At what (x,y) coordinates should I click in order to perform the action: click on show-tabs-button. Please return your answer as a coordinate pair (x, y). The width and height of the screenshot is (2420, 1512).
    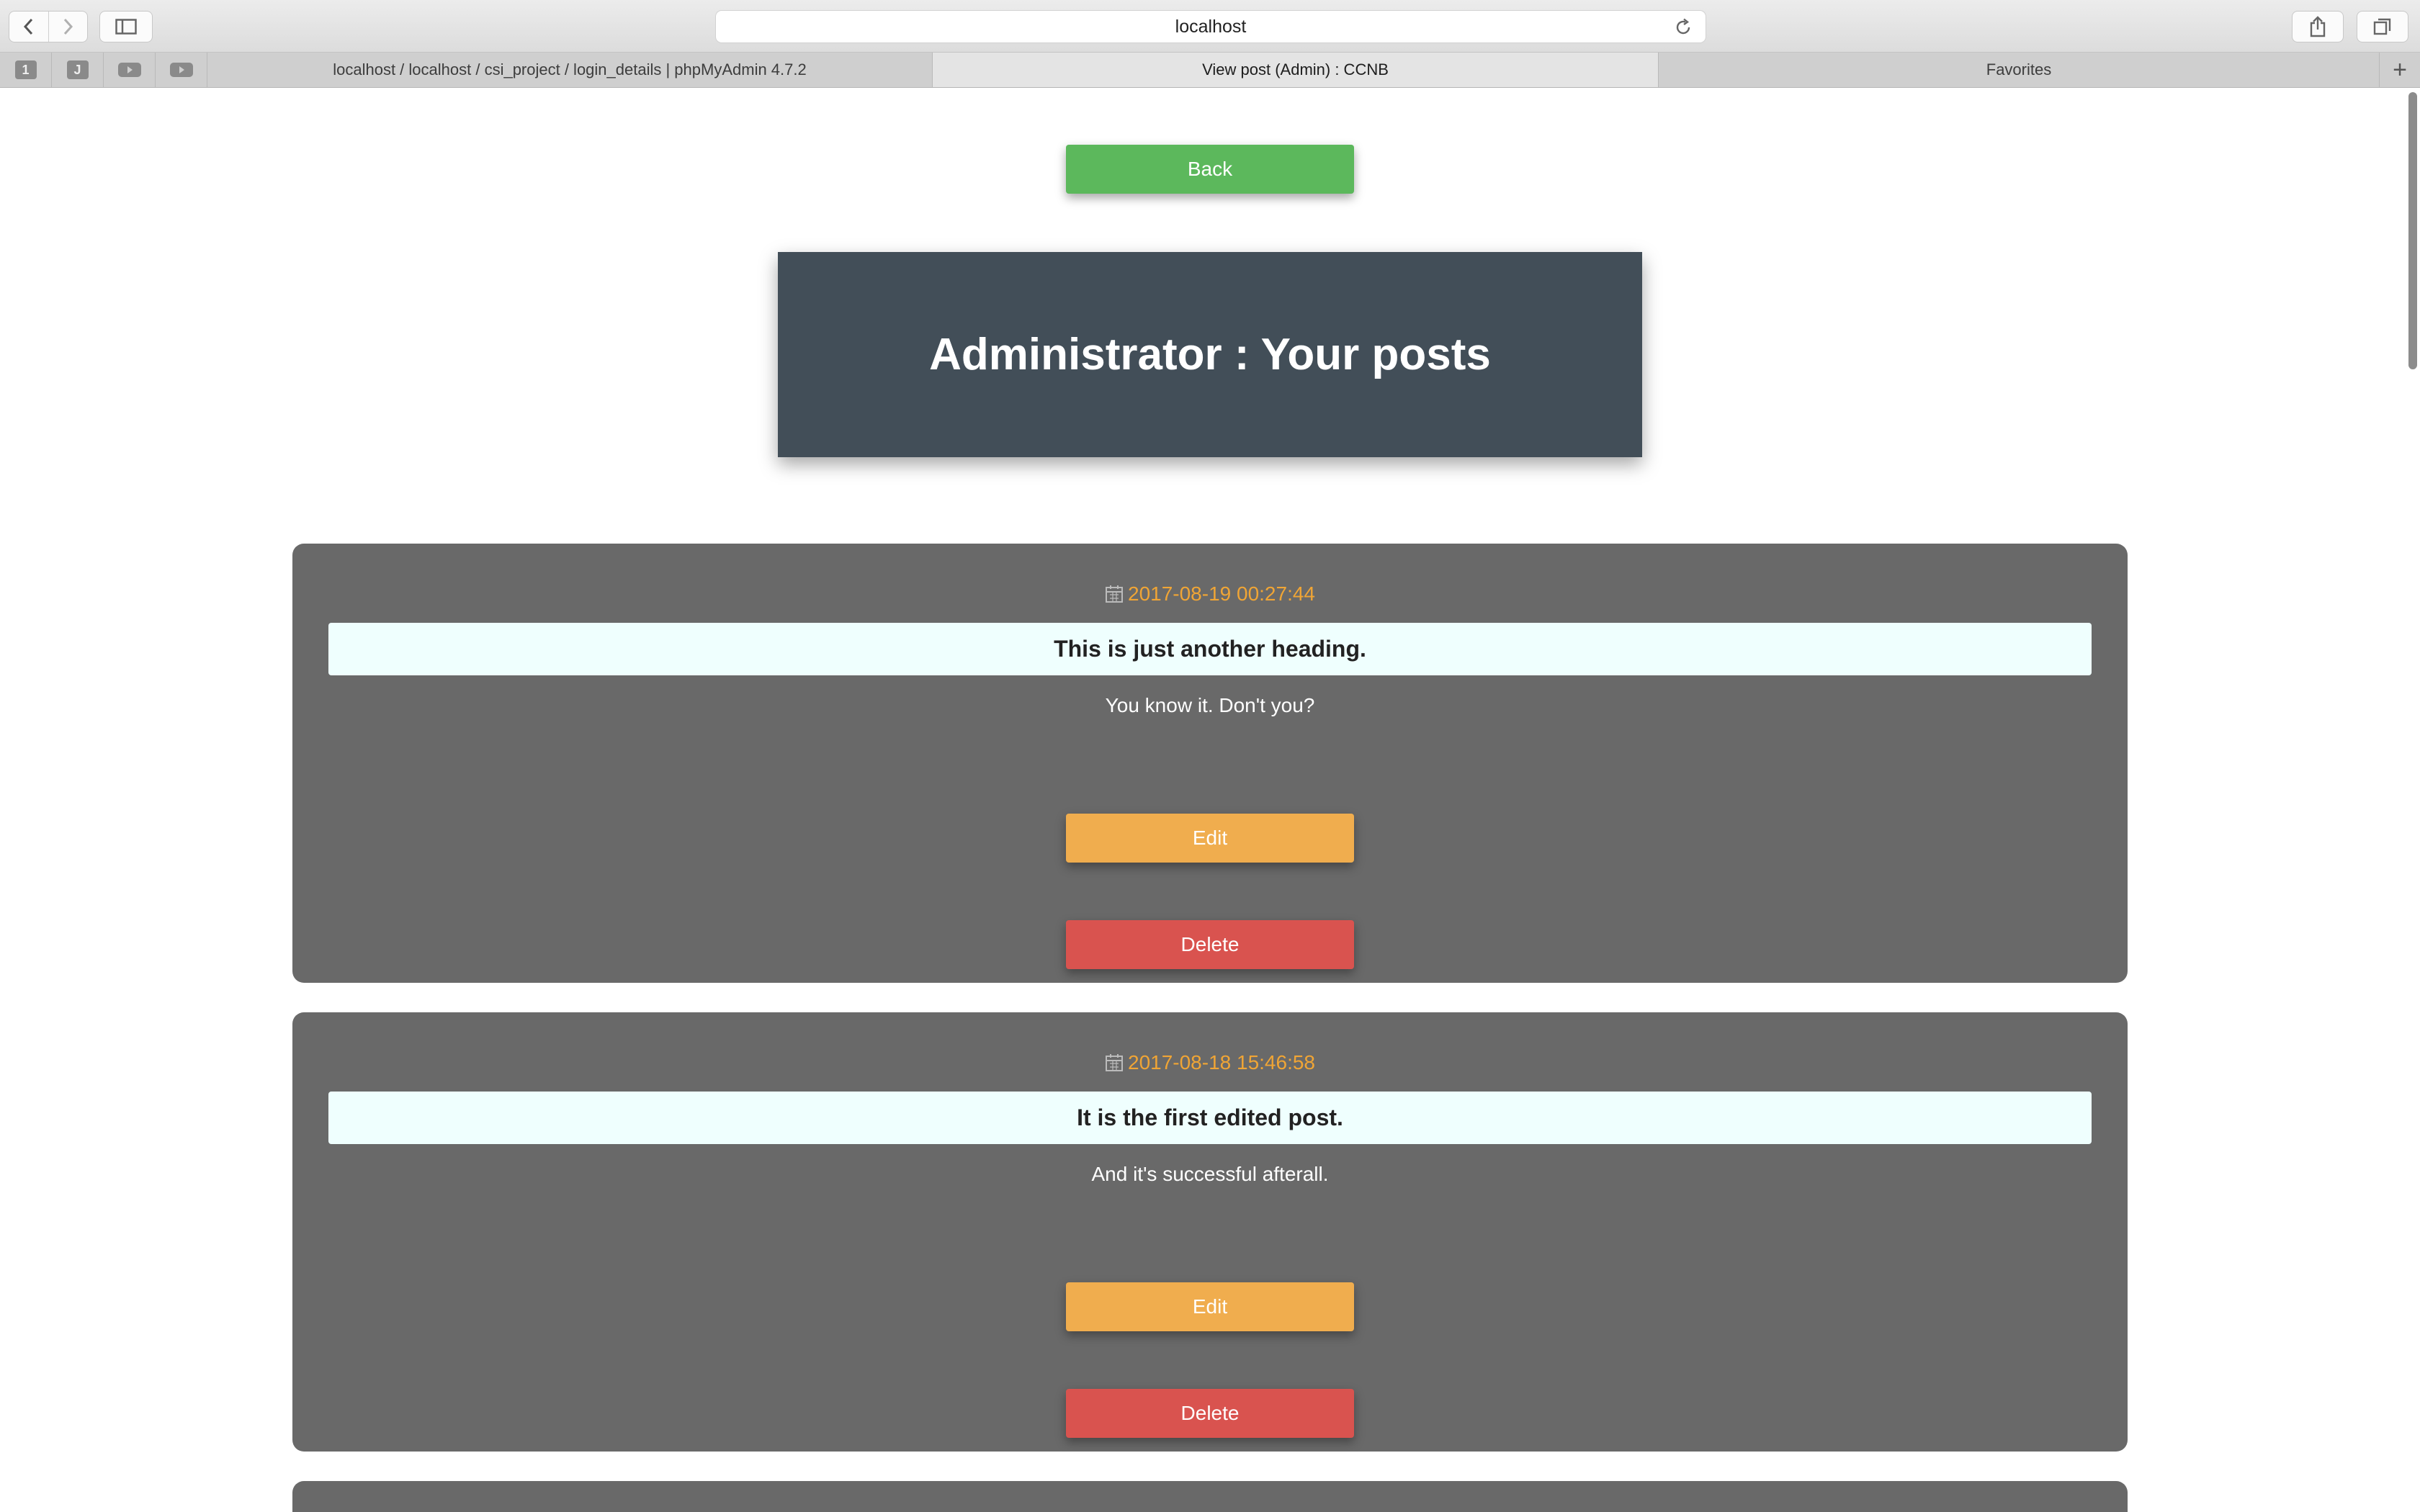
    Looking at the image, I should click on (2382, 26).